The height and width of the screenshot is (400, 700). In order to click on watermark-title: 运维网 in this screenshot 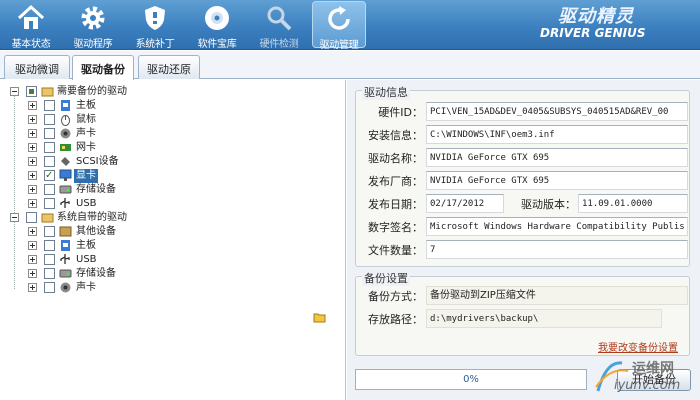, I will do `click(653, 369)`.